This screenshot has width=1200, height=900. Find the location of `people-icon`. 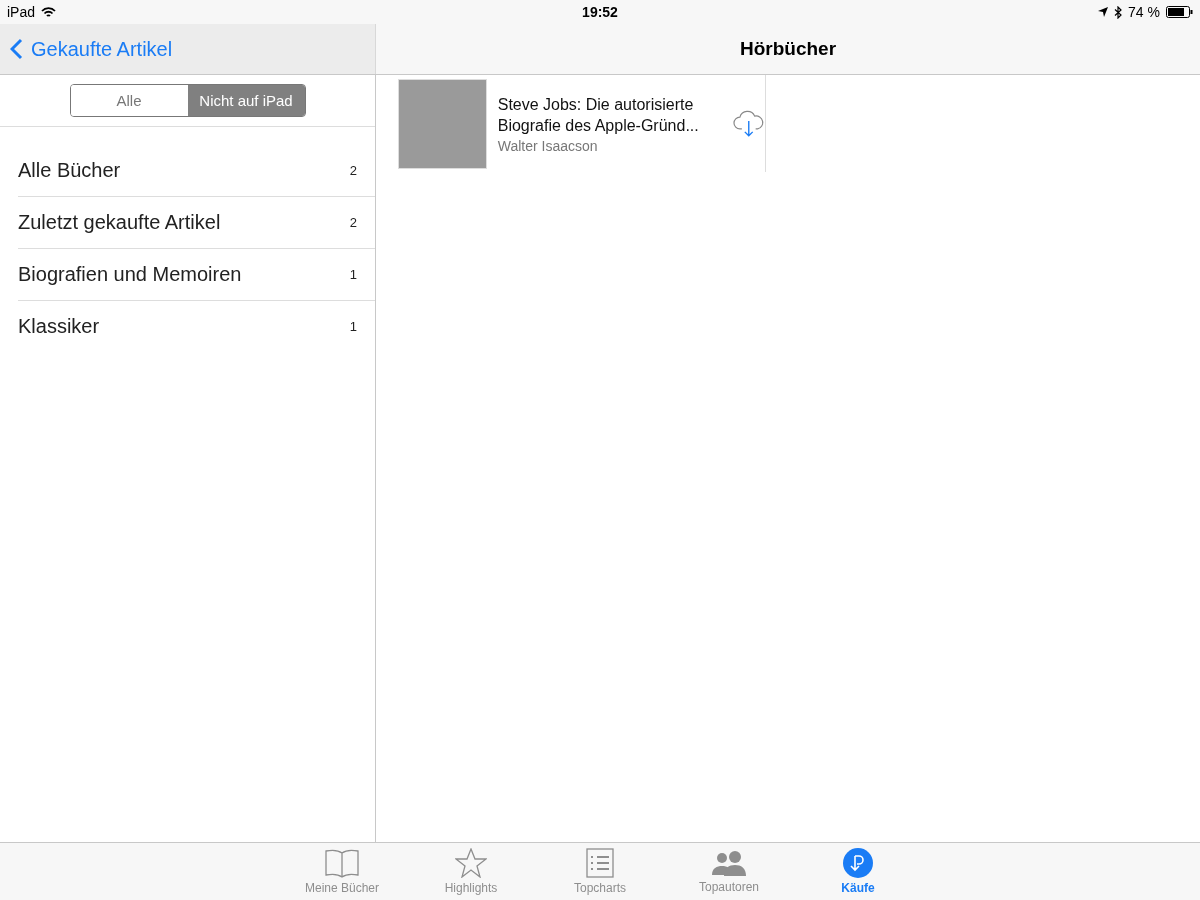

people-icon is located at coordinates (729, 863).